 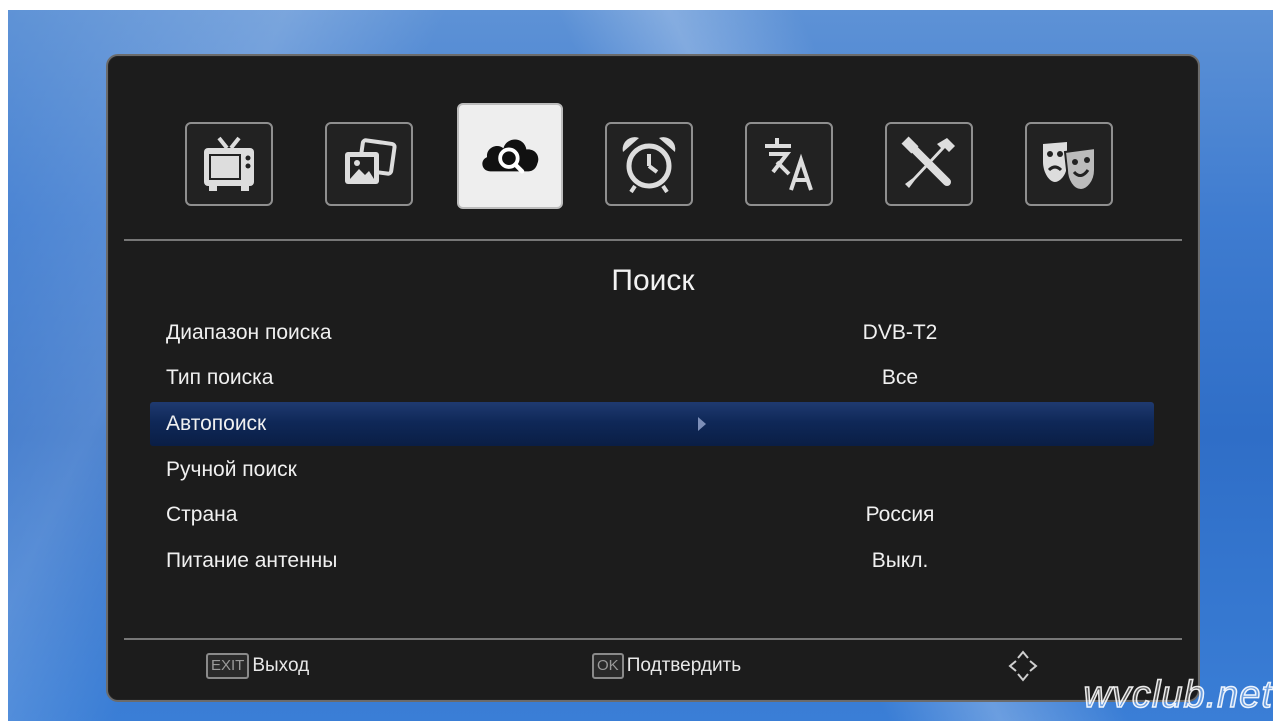 I want to click on theater-masks-icon, so click(x=1069, y=167).